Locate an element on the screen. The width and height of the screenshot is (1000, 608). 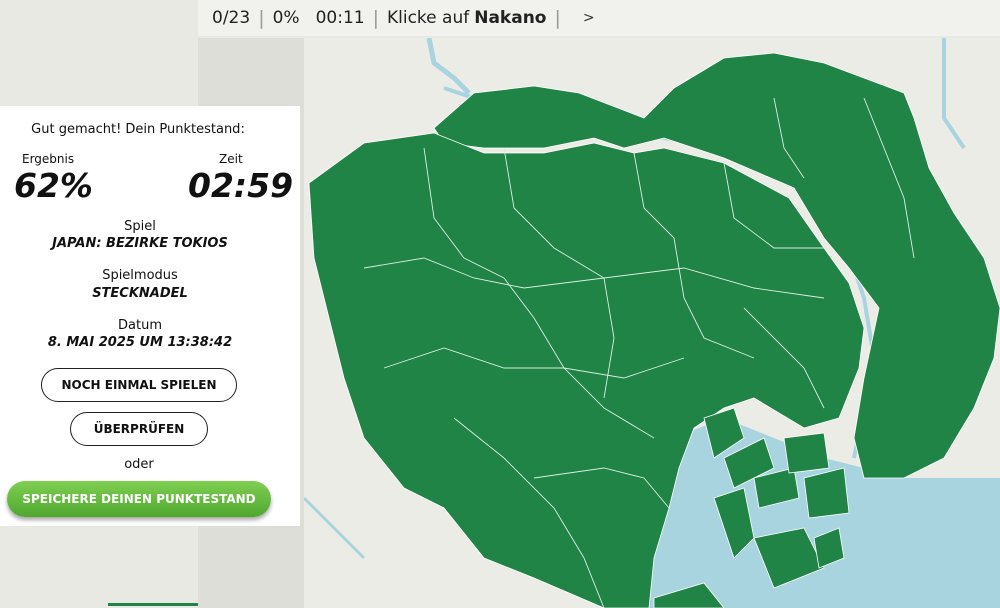
prompt-text: Klicke auf is located at coordinates (428, 18).